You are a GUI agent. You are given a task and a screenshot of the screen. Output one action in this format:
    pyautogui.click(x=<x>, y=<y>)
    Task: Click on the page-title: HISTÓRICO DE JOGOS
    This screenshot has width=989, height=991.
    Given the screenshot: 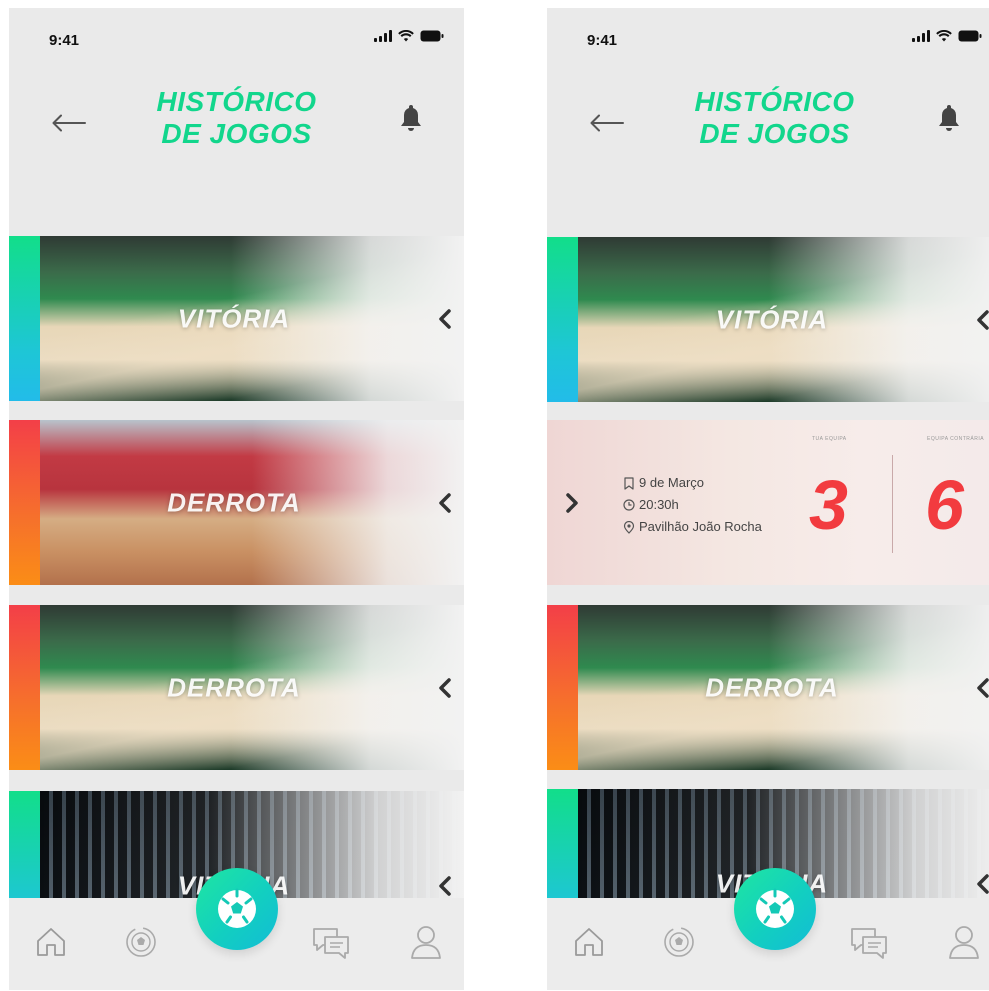 What is the action you would take?
    pyautogui.click(x=768, y=118)
    